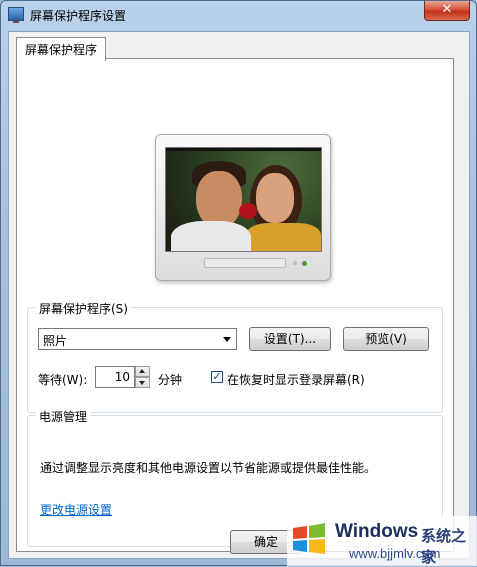  Describe the element at coordinates (142, 371) in the screenshot. I see `stepper-up-icon` at that location.